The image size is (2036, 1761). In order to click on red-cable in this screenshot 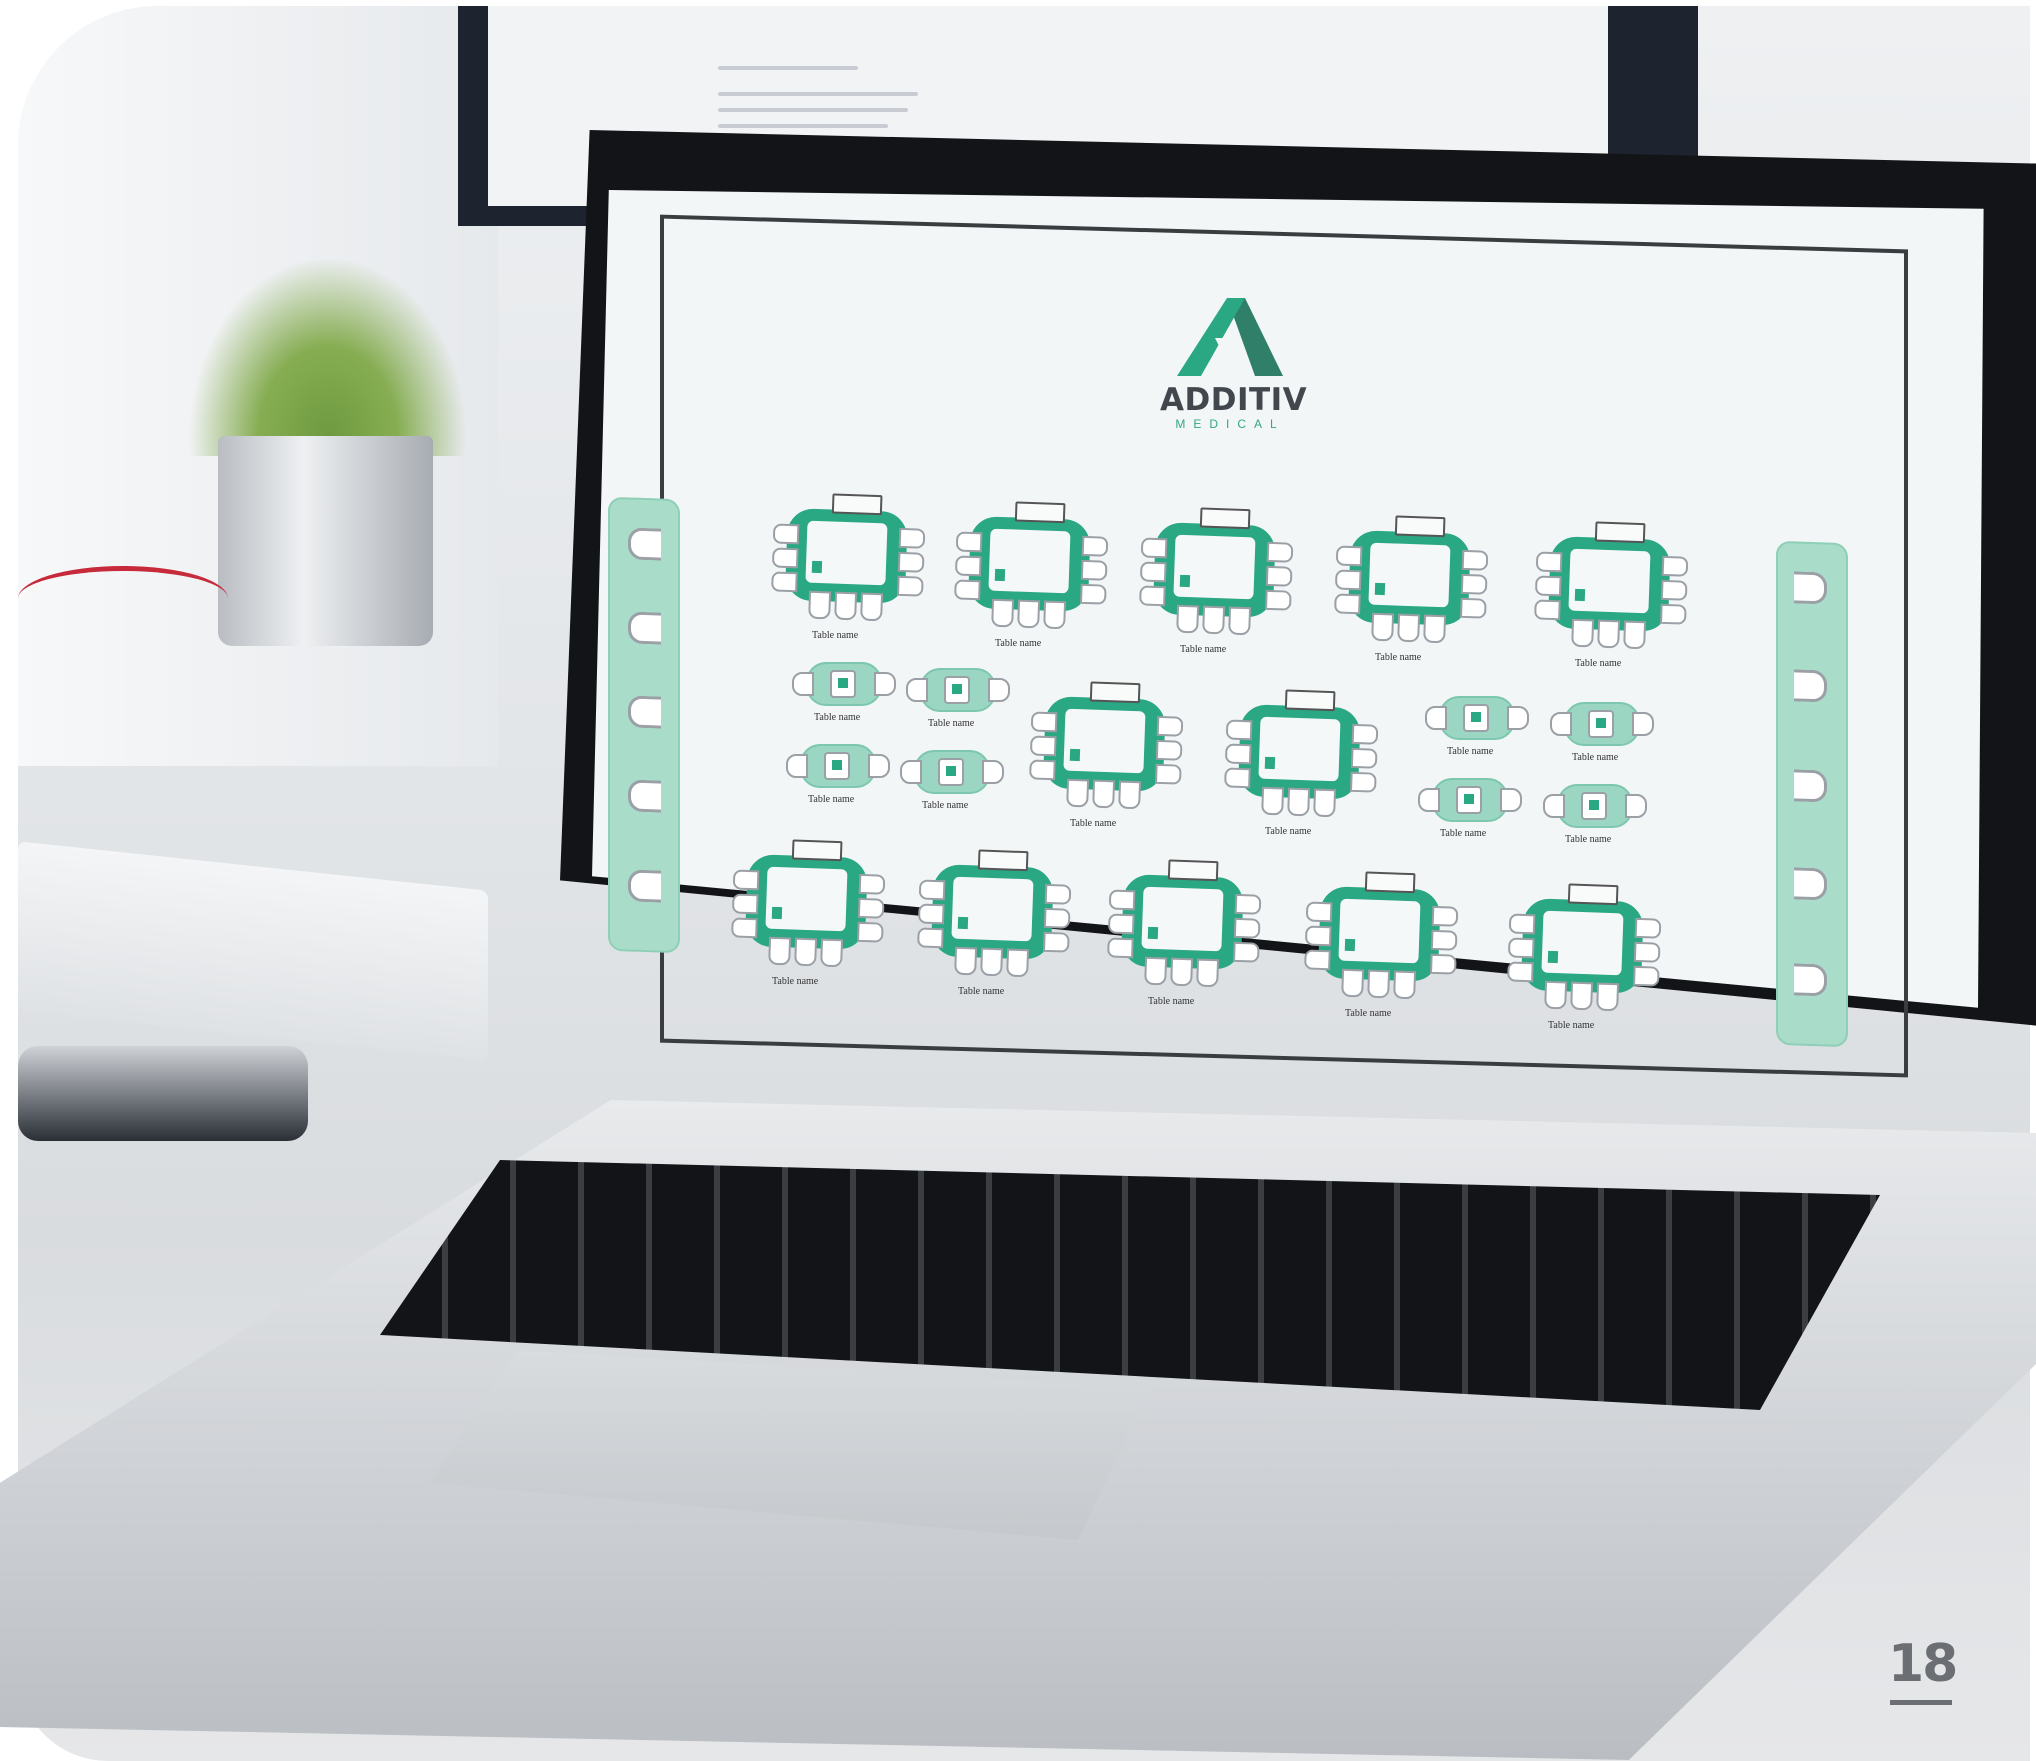, I will do `click(123, 598)`.